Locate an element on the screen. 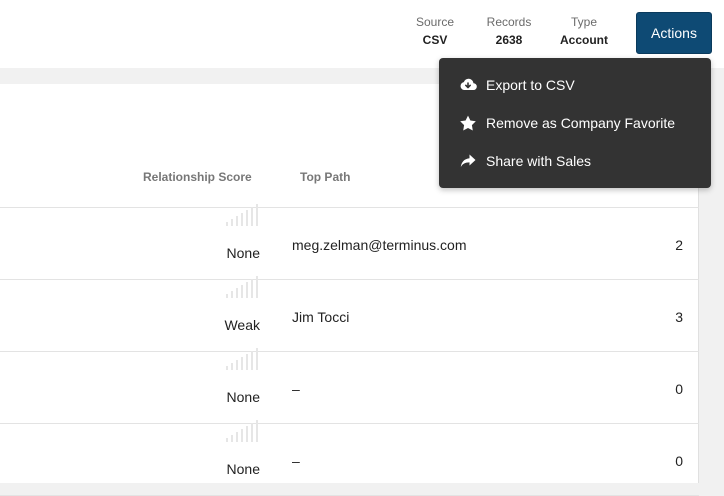 This screenshot has height=496, width=724. records-value: 2638 is located at coordinates (509, 40).